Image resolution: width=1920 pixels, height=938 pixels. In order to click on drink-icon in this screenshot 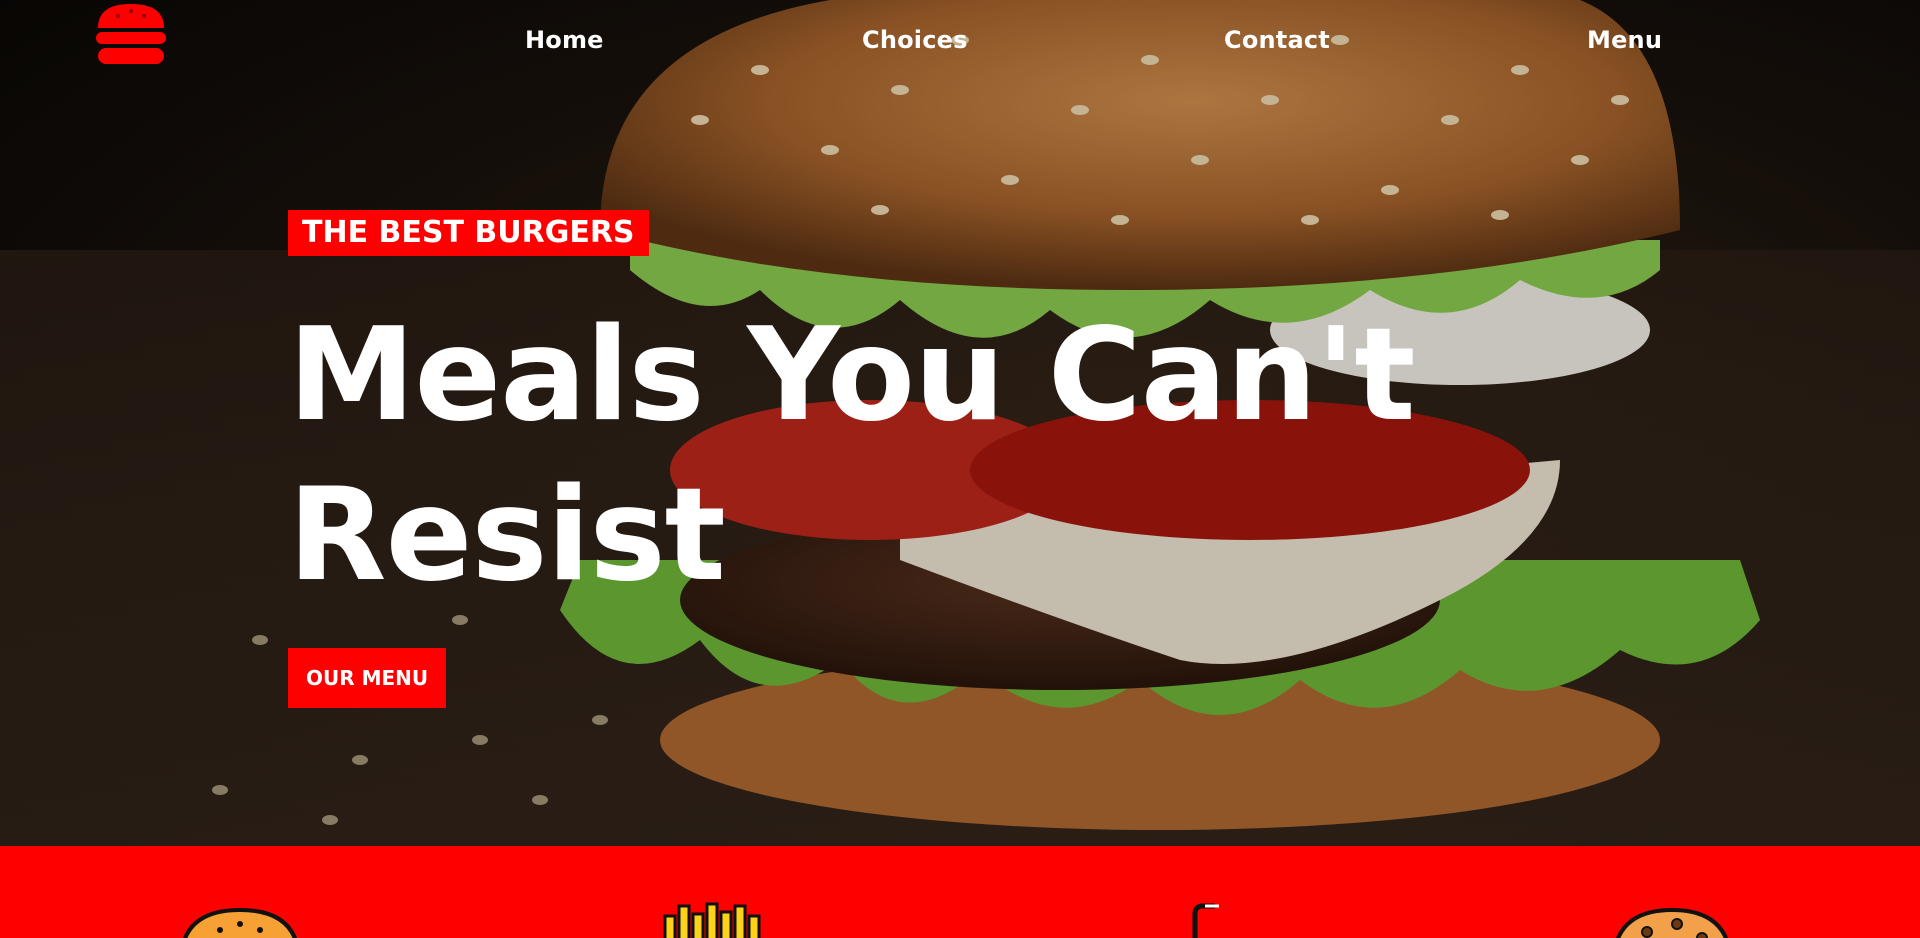, I will do `click(1205, 920)`.